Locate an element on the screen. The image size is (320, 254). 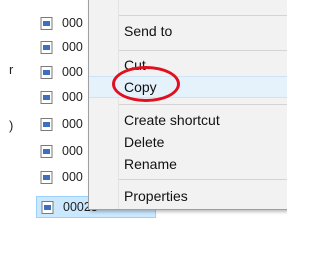
menu-item-label: Send to is located at coordinates (148, 31).